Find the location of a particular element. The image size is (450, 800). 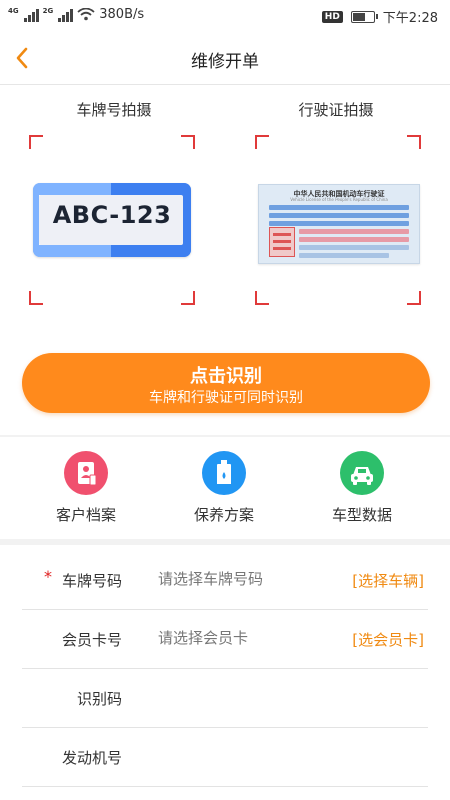

vin-input is located at coordinates (248, 697).